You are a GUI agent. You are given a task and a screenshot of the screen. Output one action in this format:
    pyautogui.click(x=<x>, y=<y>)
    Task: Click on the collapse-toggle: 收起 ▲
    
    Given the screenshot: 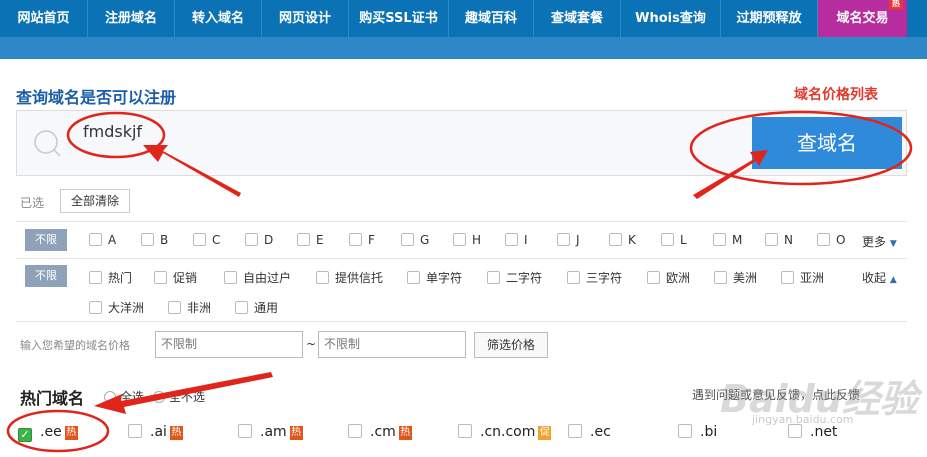 What is the action you would take?
    pyautogui.click(x=879, y=277)
    